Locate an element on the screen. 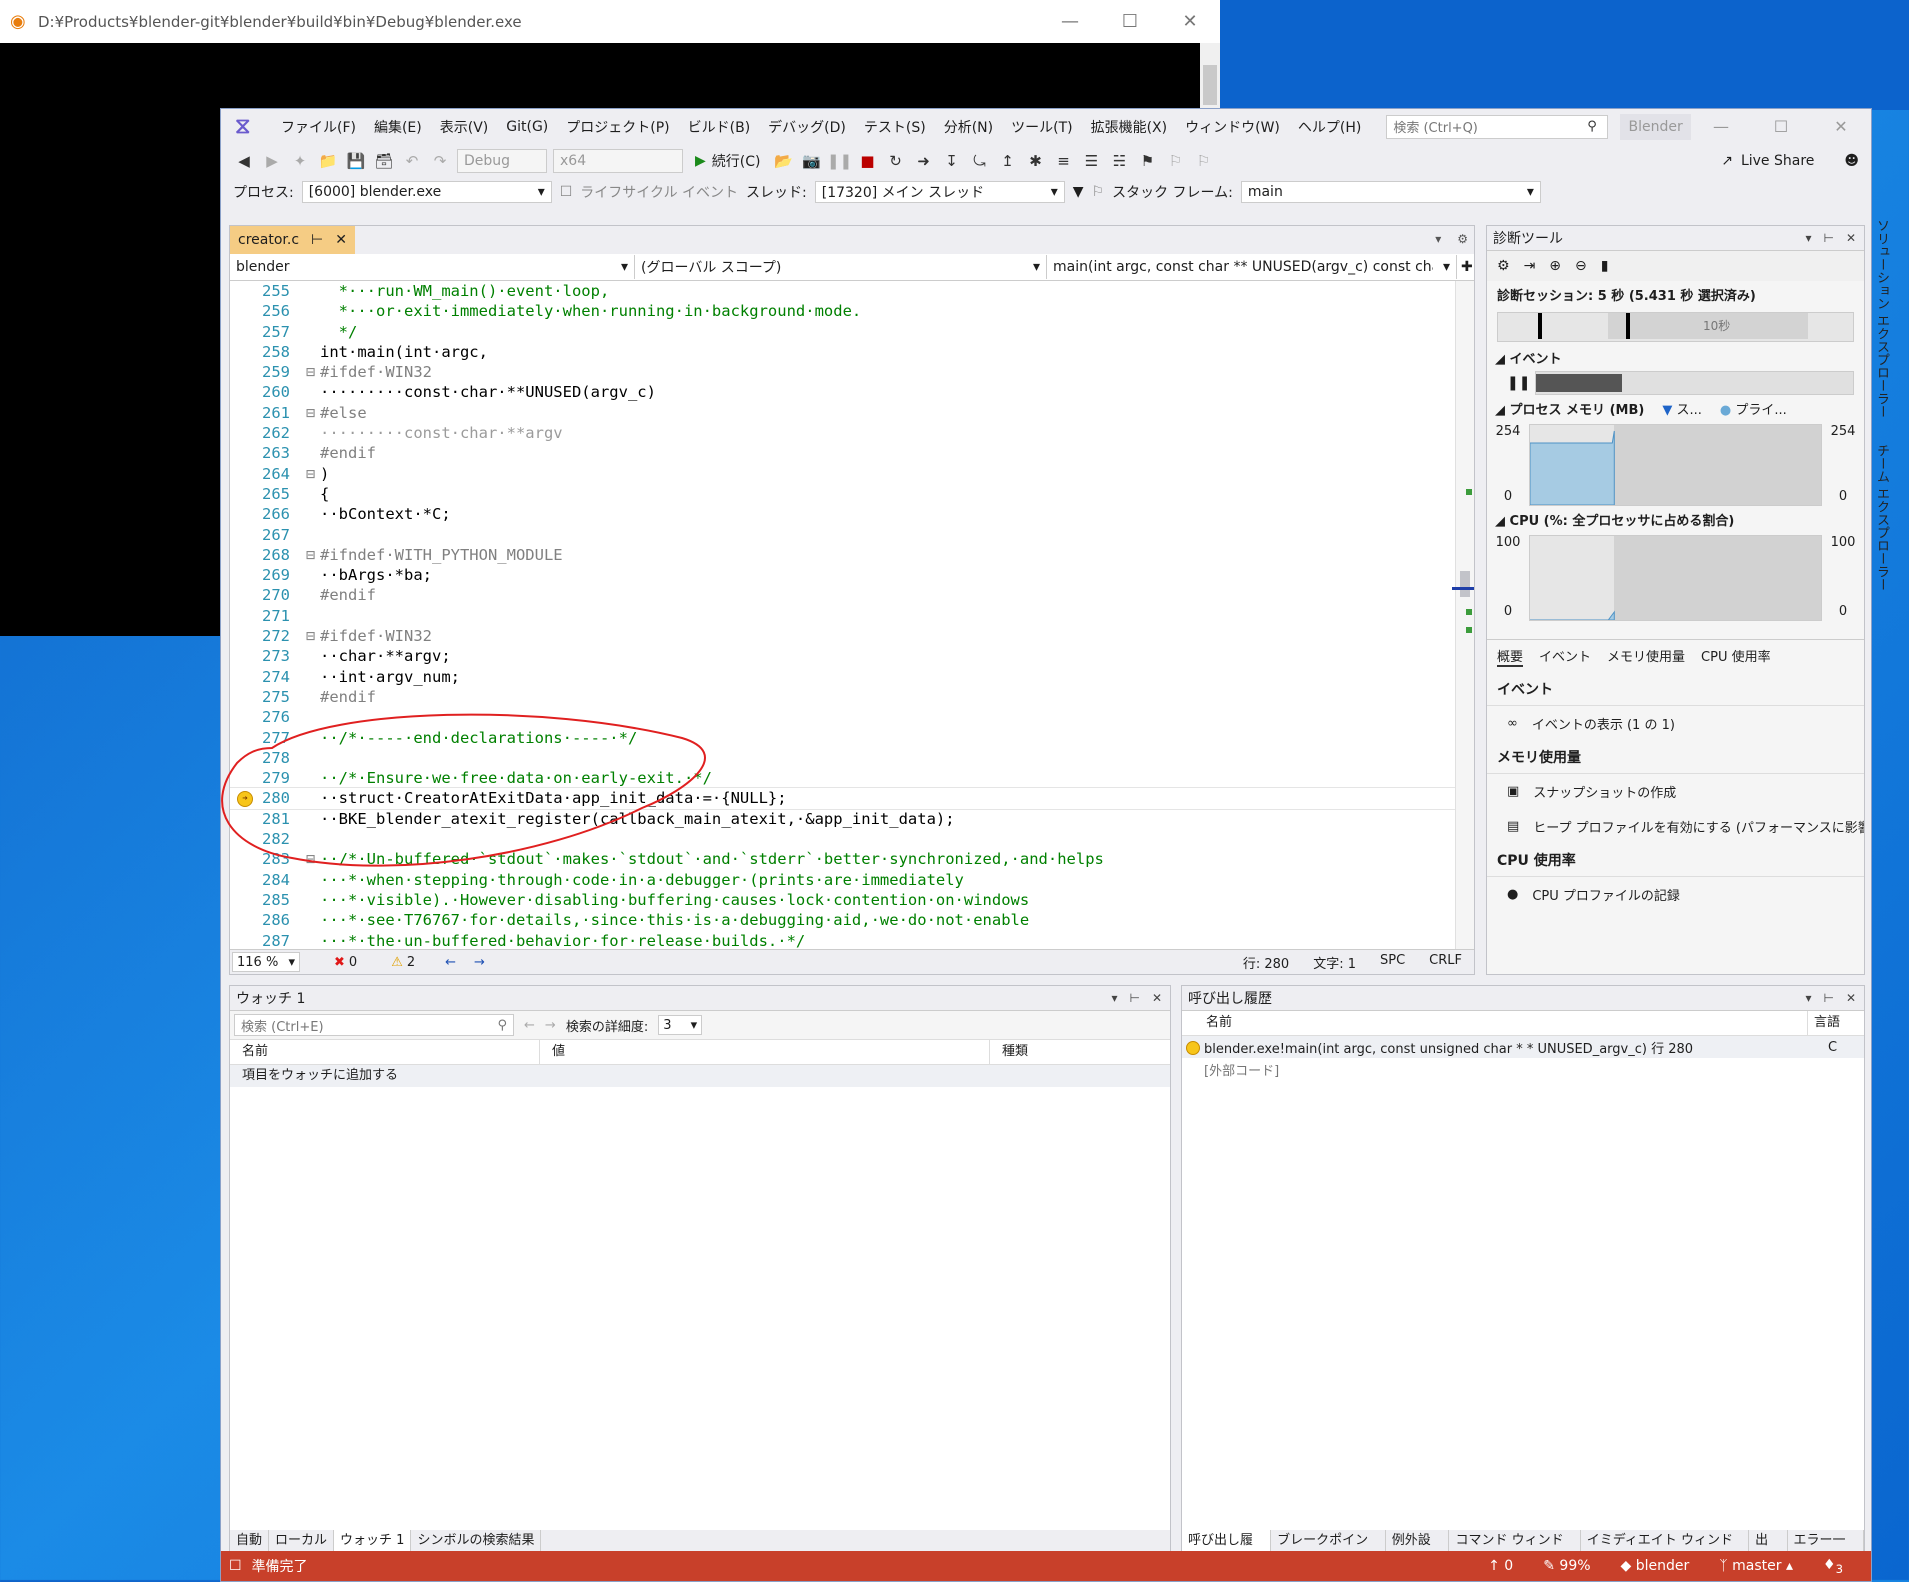 The image size is (1909, 1582). prev-bookmark-icon: ⚐ is located at coordinates (1175, 161).